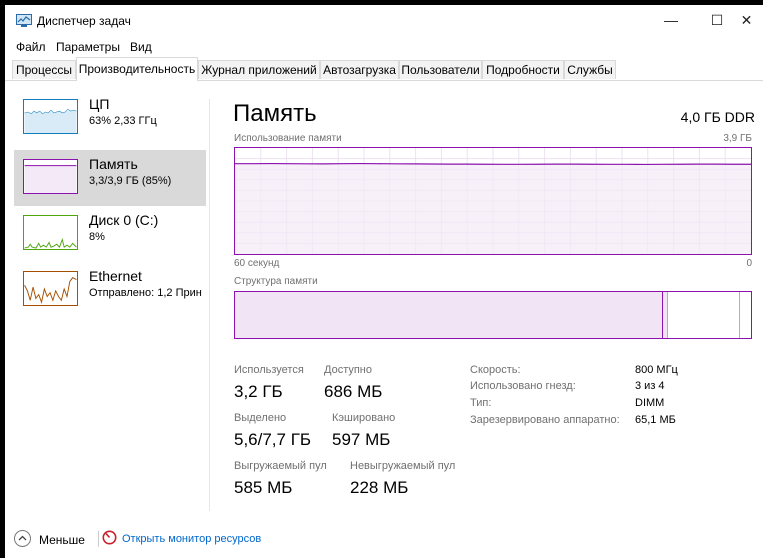 The image size is (763, 558). What do you see at coordinates (590, 69) in the screenshot?
I see `tab-services: Службы` at bounding box center [590, 69].